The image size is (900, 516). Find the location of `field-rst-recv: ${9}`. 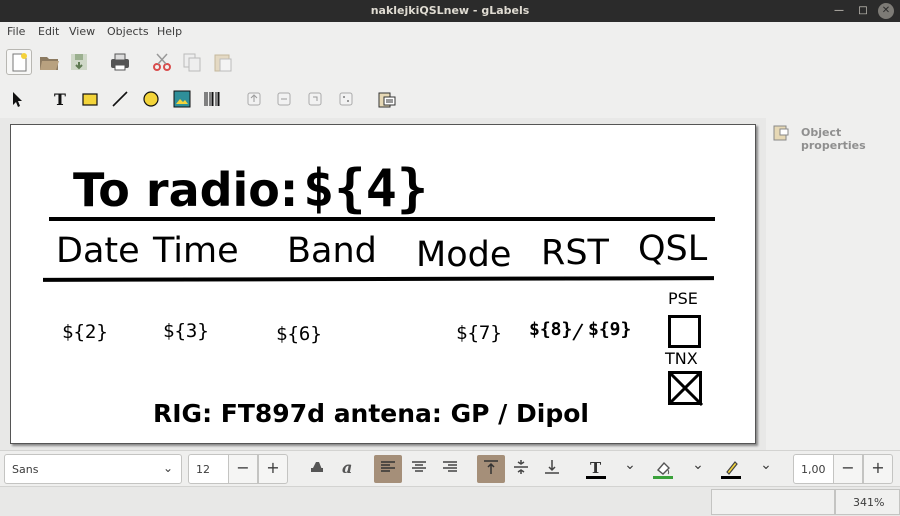

field-rst-recv: ${9} is located at coordinates (609, 329).